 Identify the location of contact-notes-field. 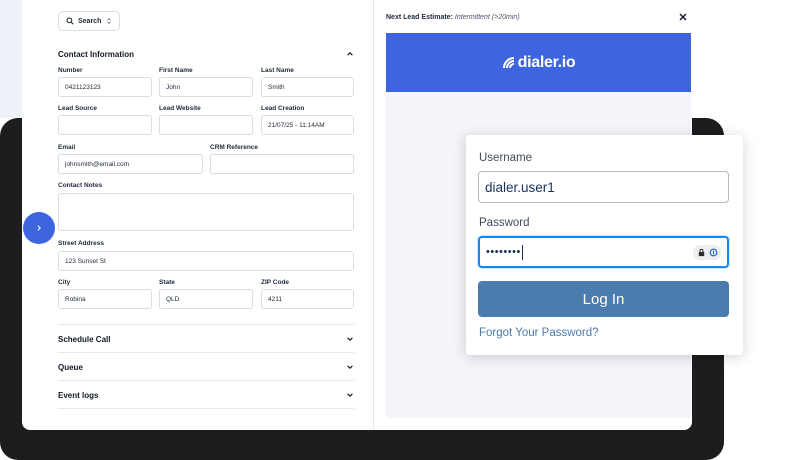
(206, 212).